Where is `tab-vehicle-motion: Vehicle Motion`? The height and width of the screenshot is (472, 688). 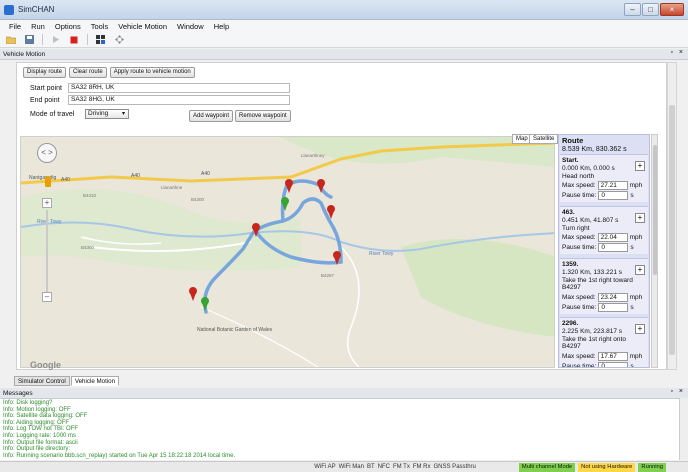 tab-vehicle-motion: Vehicle Motion is located at coordinates (95, 381).